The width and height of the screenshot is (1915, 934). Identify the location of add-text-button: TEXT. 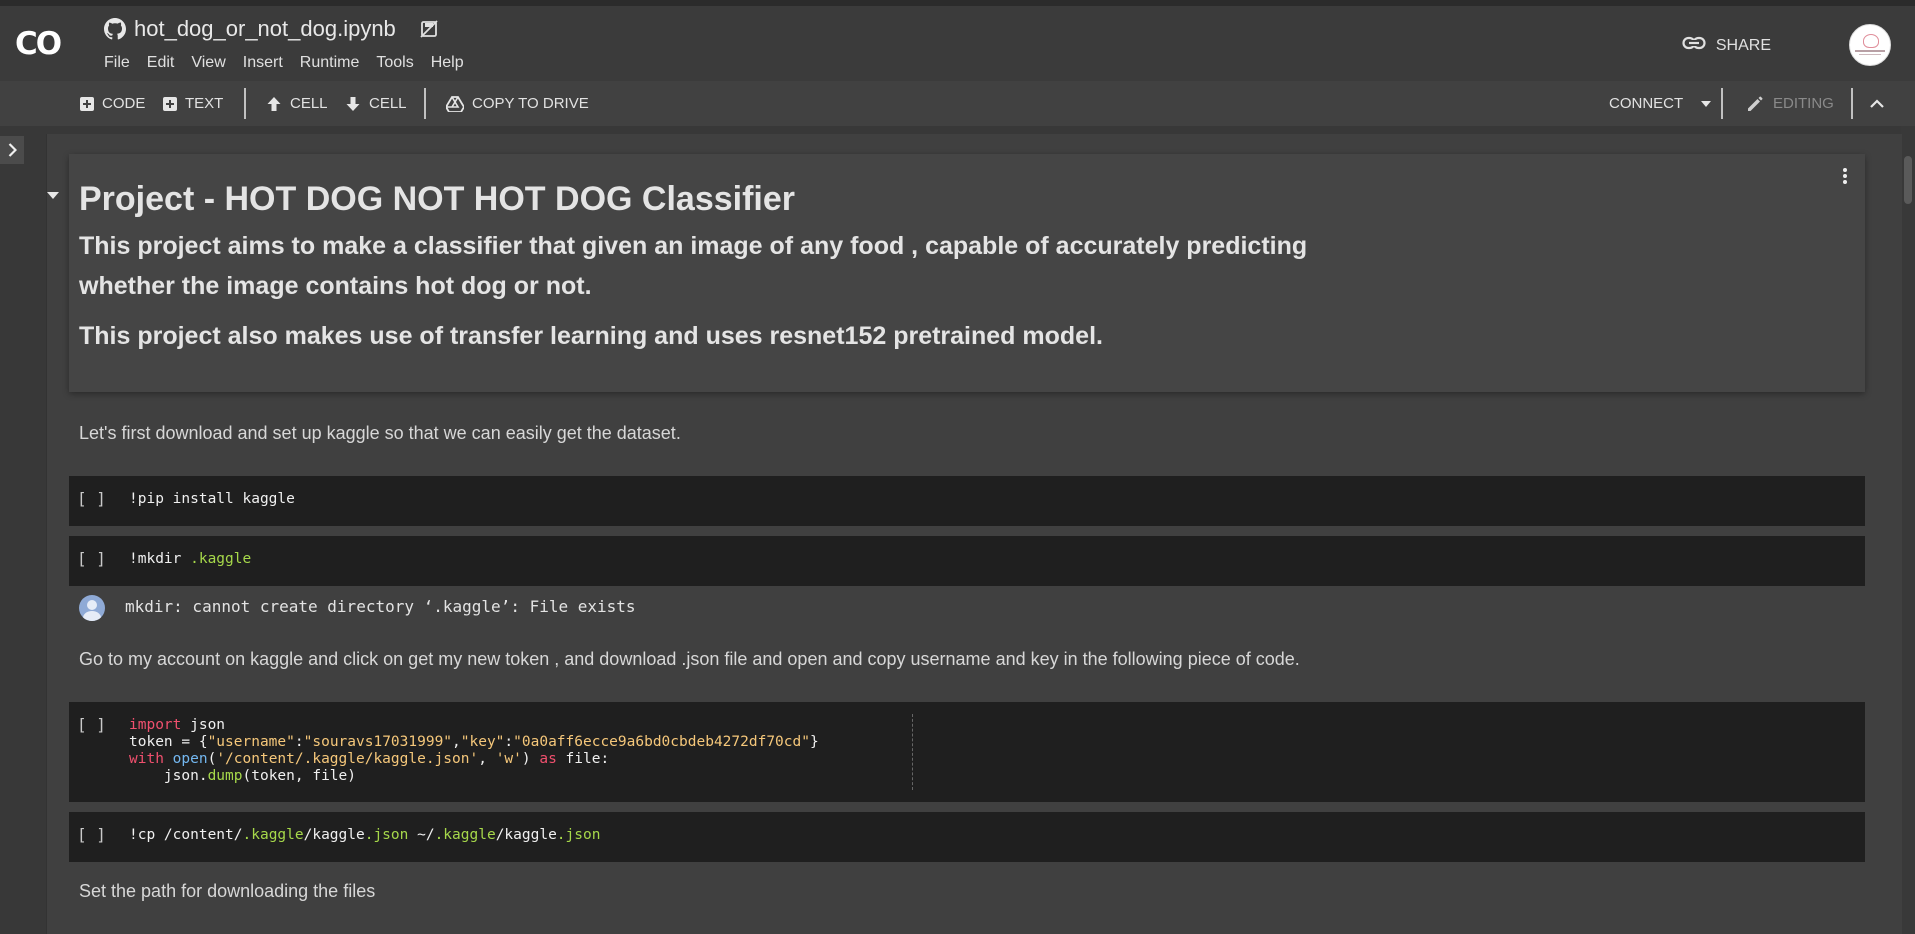
(193, 103).